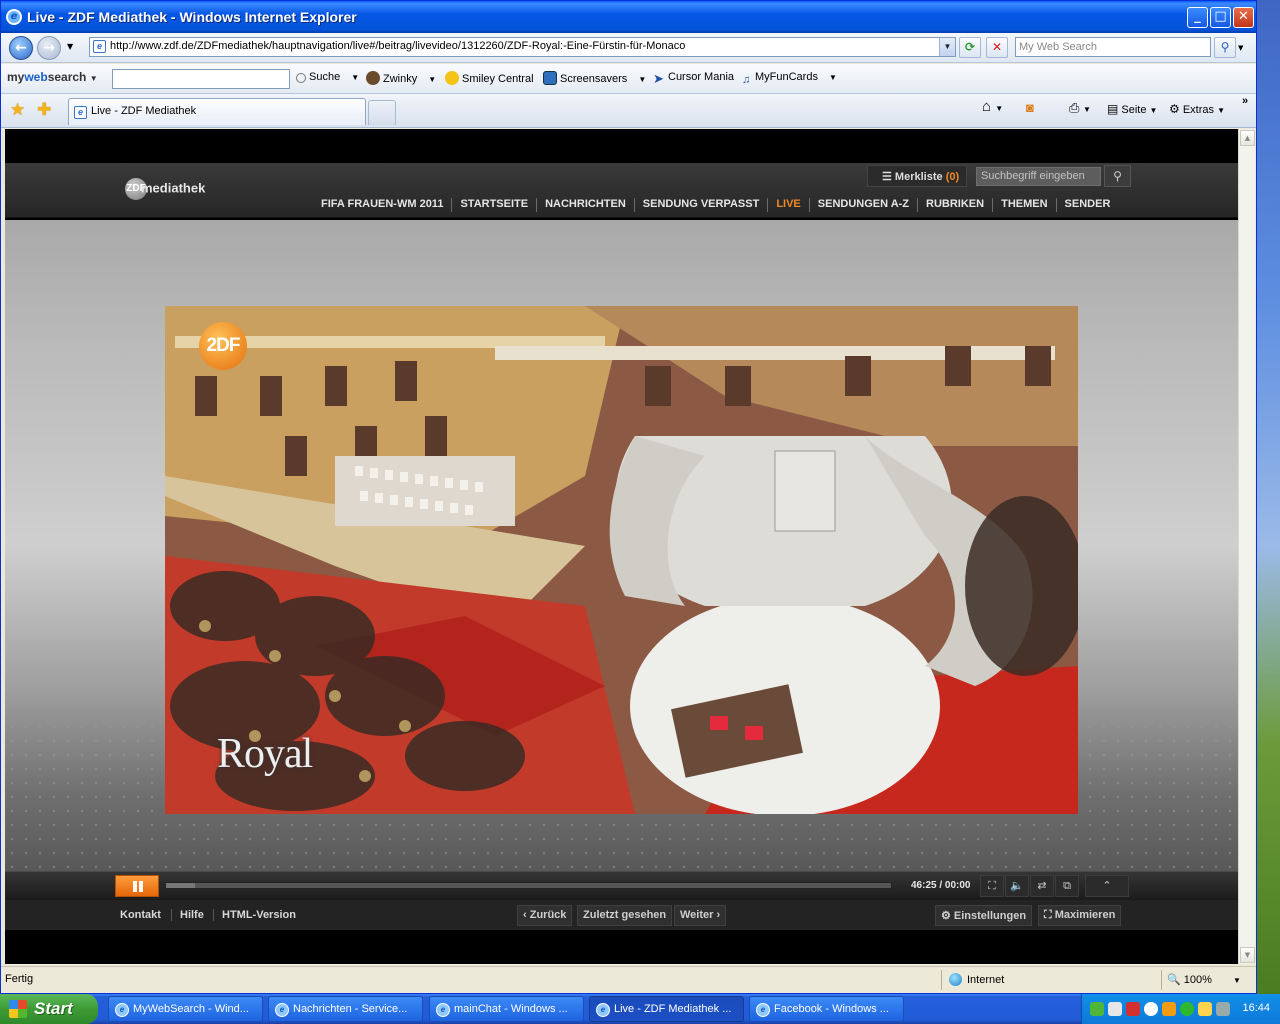 The height and width of the screenshot is (1024, 1280). I want to click on player-controls: 46:25 / 00:00 ⛶ 🔈 ⇄ ⧉ ⌃, so click(621, 885).